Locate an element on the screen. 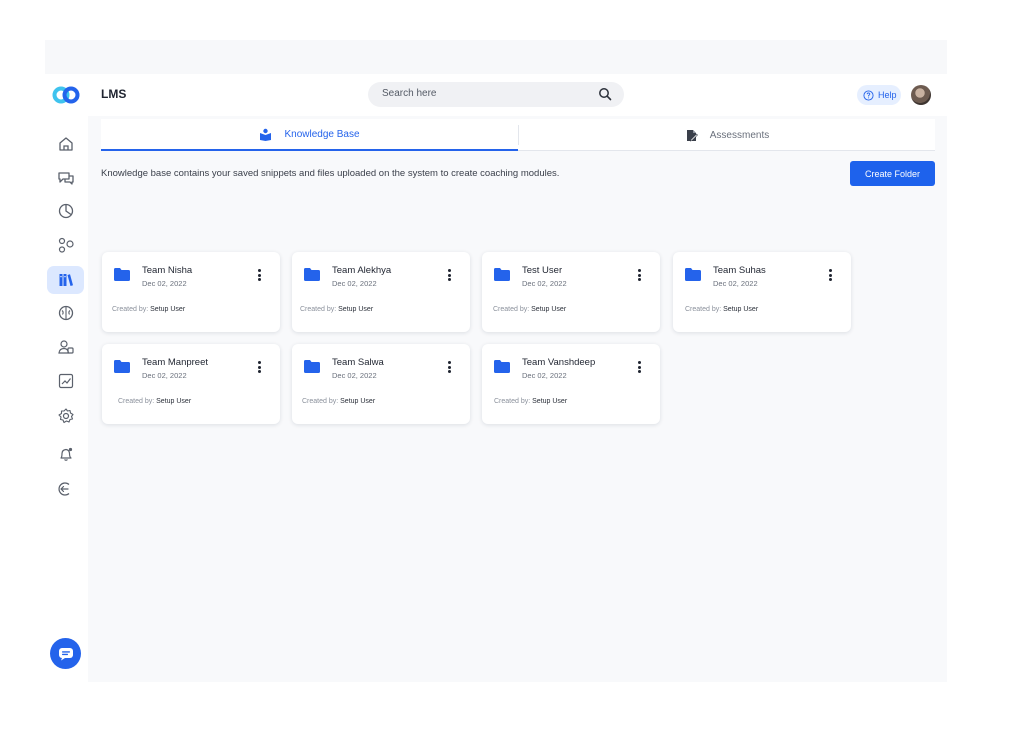 The image size is (1012, 752). sidebar-item-analytics is located at coordinates (65, 211).